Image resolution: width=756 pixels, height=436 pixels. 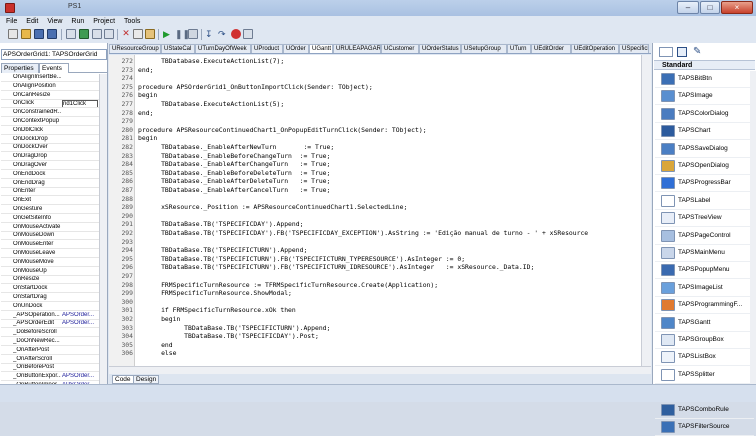 I want to click on step-into-icon: ↧, so click(x=210, y=34).